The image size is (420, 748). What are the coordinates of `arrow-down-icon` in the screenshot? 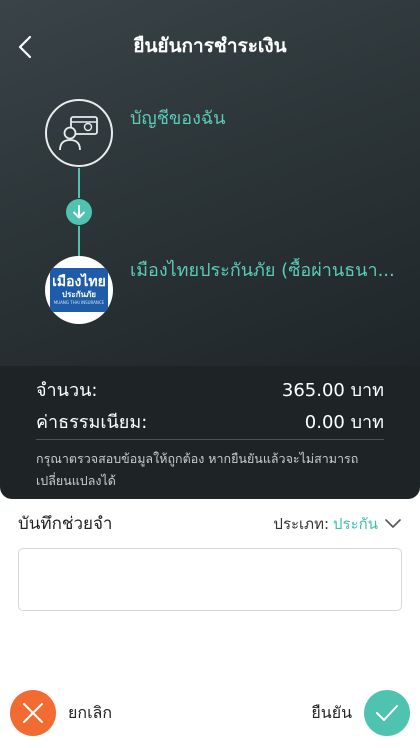 It's located at (79, 212).